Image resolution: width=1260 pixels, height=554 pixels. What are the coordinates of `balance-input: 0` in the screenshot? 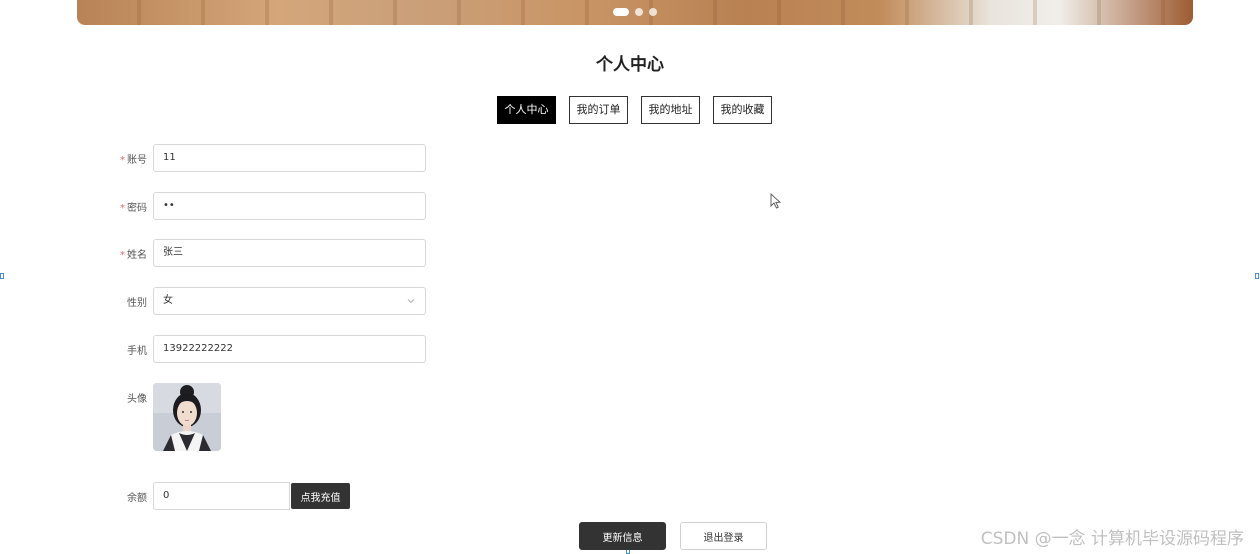 It's located at (221, 496).